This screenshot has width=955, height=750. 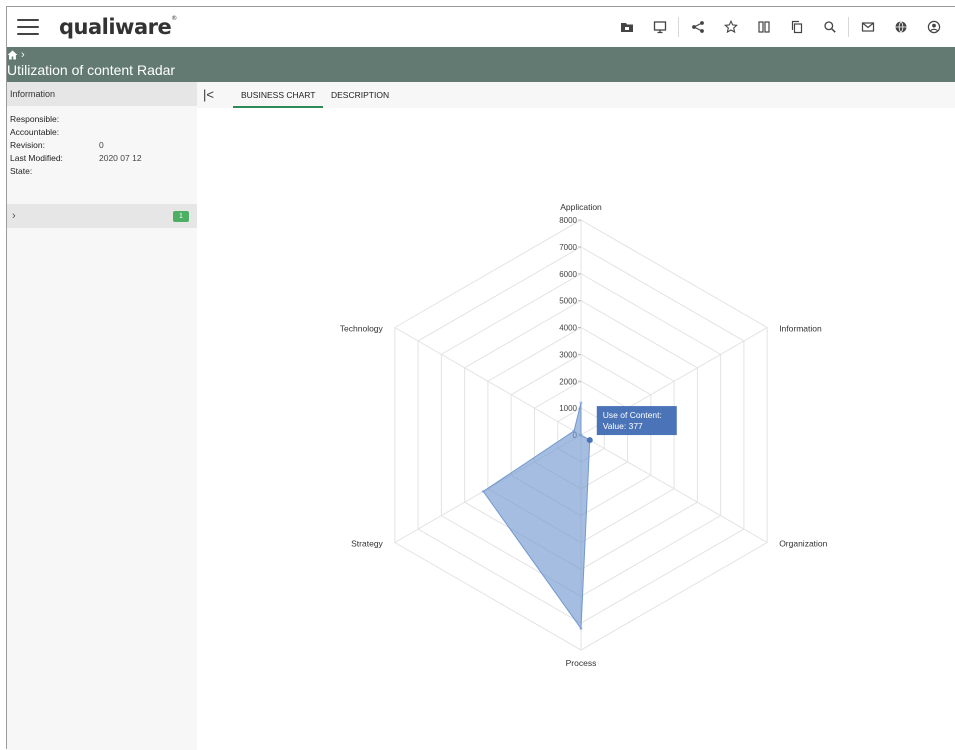 What do you see at coordinates (208, 94) in the screenshot?
I see `collapse-panel-icon: |<` at bounding box center [208, 94].